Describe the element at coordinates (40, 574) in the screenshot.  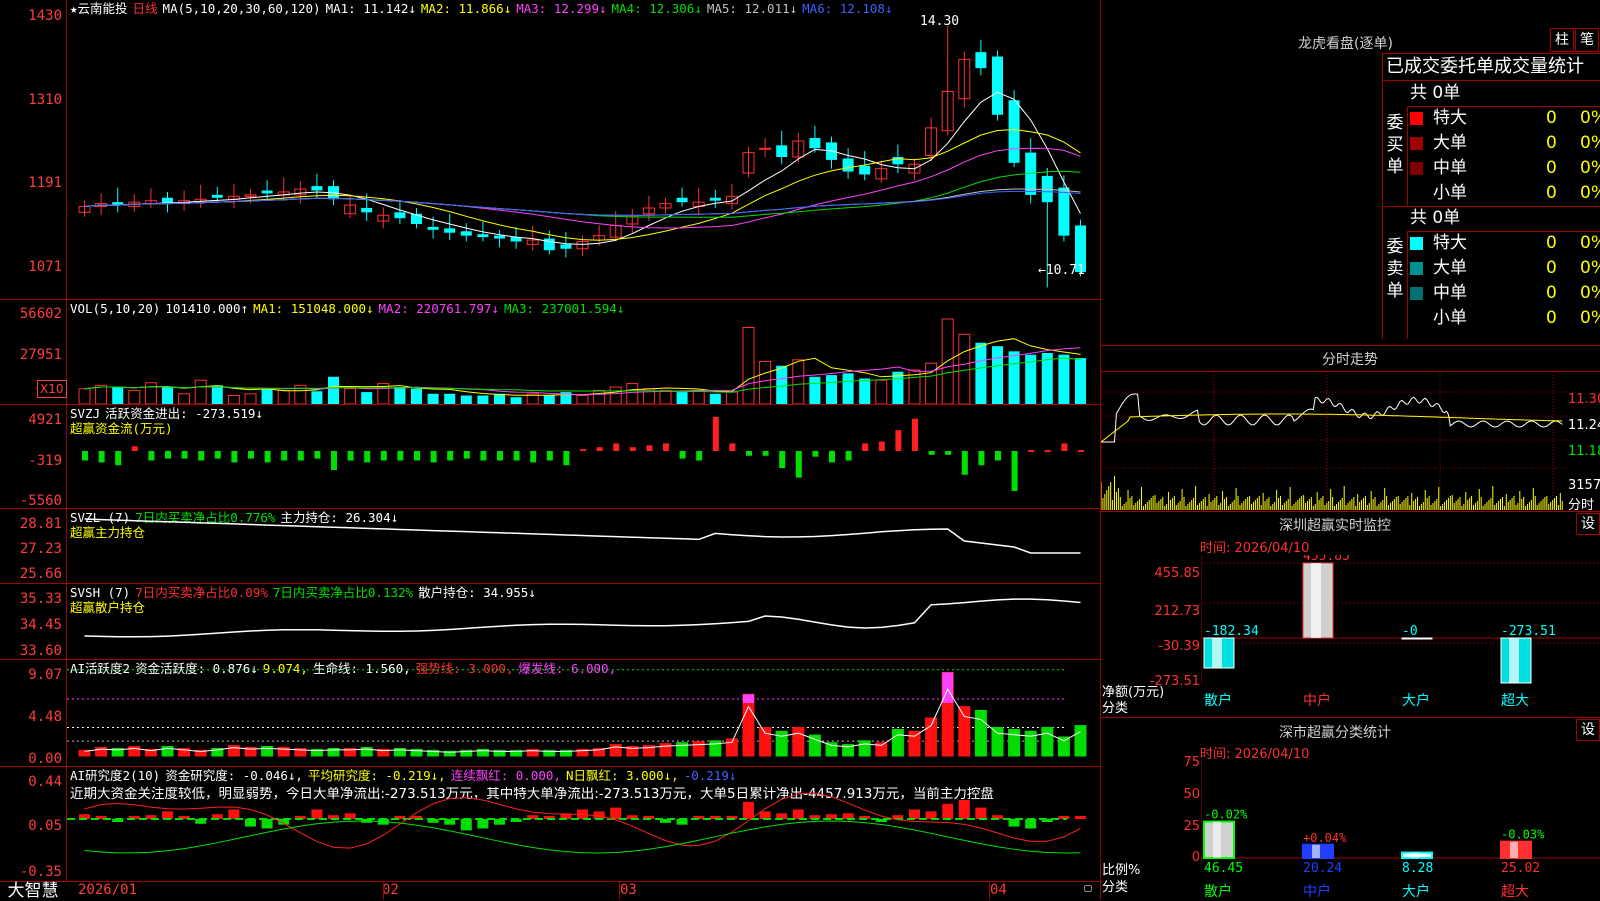
I see `y-tick: 25.66` at that location.